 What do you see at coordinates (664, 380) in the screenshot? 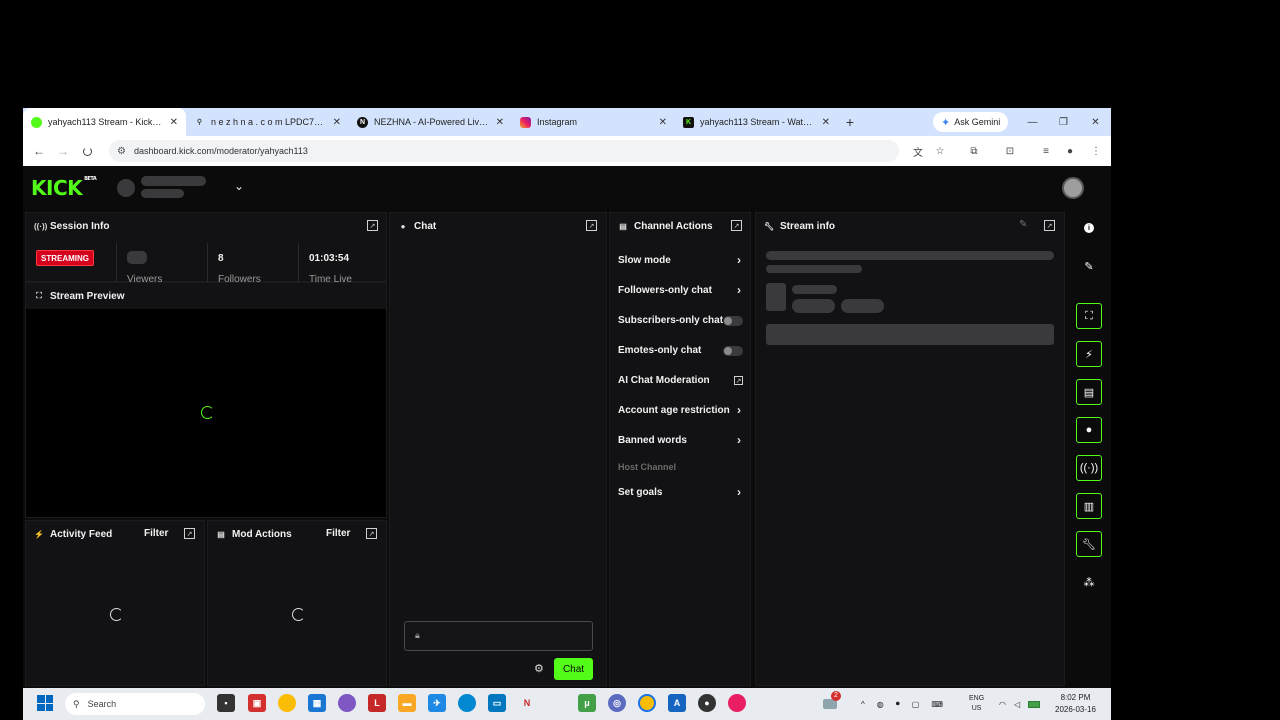
I see `action-ai-chat-moderation: AI Chat Moderation` at bounding box center [664, 380].